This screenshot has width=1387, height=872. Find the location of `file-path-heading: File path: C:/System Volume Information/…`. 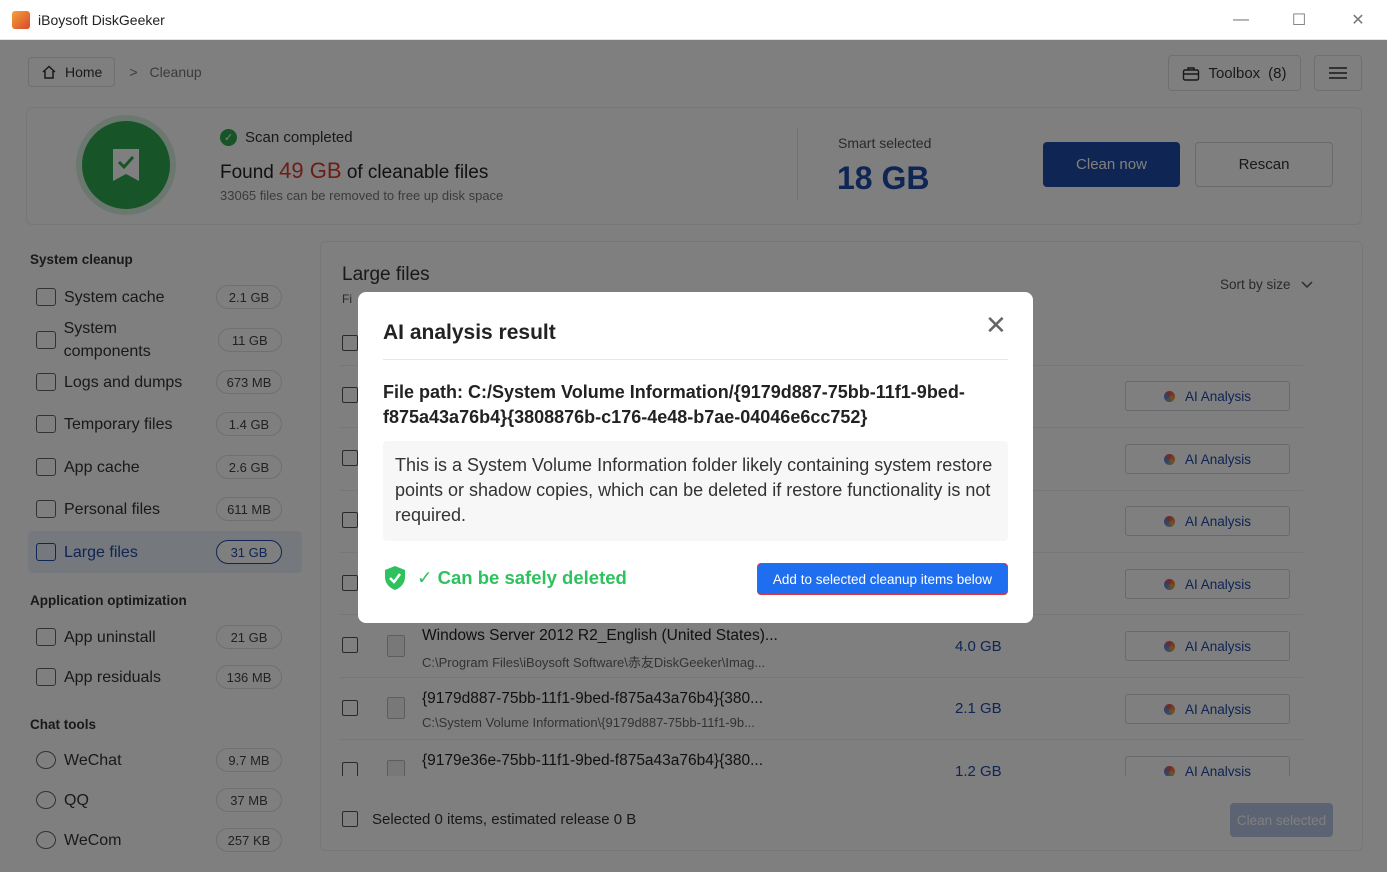

file-path-heading: File path: C:/System Volume Information/… is located at coordinates (674, 404).